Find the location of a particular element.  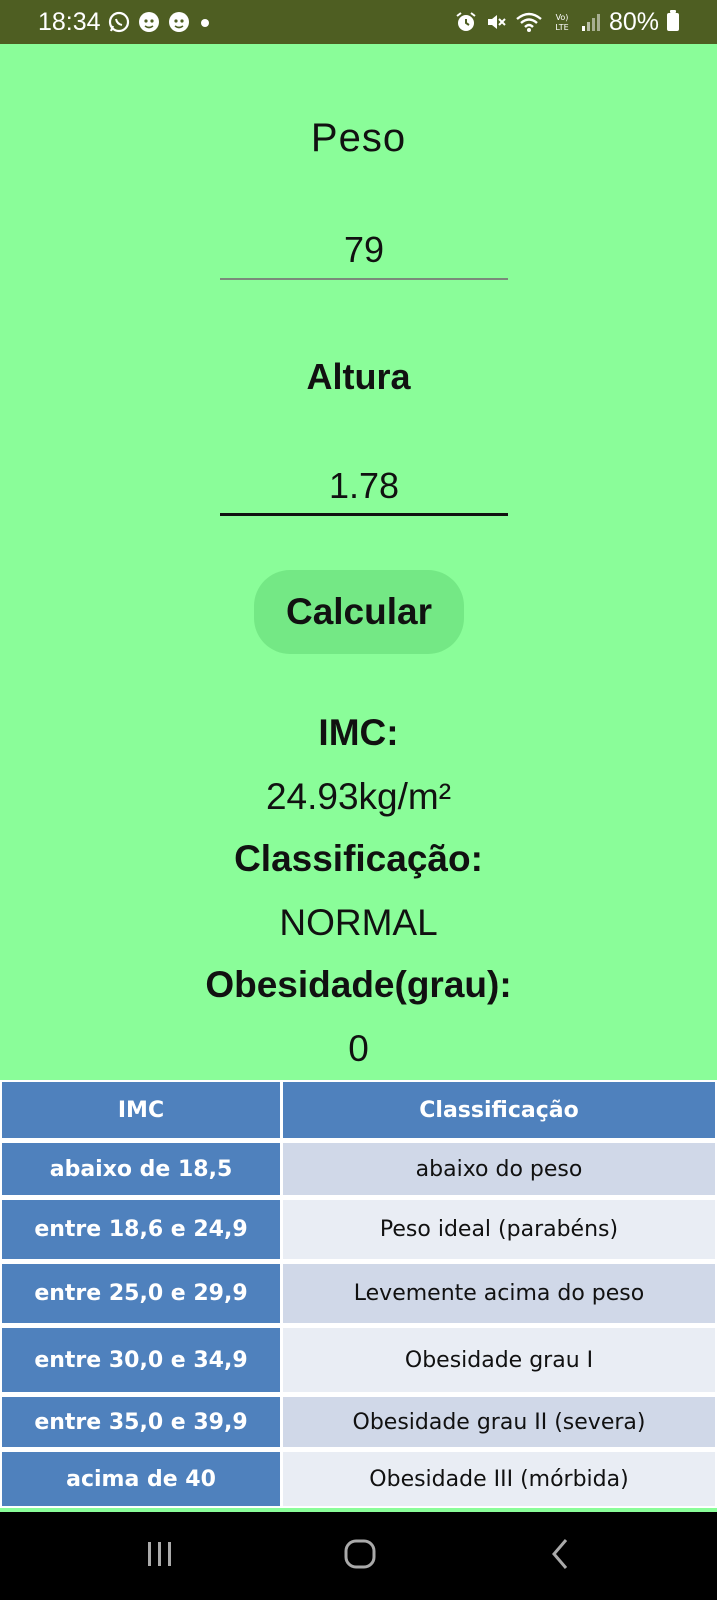

volte-icon: Vo) LTE is located at coordinates (562, 22).